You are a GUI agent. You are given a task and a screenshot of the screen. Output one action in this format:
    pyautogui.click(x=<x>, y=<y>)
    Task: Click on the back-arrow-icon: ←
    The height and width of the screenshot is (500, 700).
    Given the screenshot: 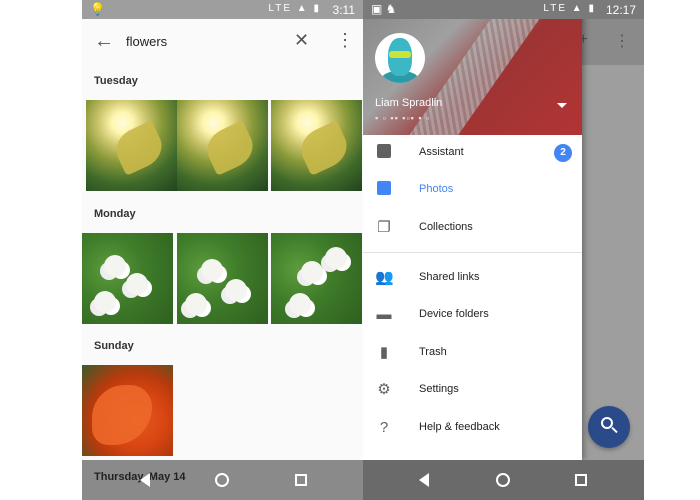 What is the action you would take?
    pyautogui.click(x=104, y=41)
    